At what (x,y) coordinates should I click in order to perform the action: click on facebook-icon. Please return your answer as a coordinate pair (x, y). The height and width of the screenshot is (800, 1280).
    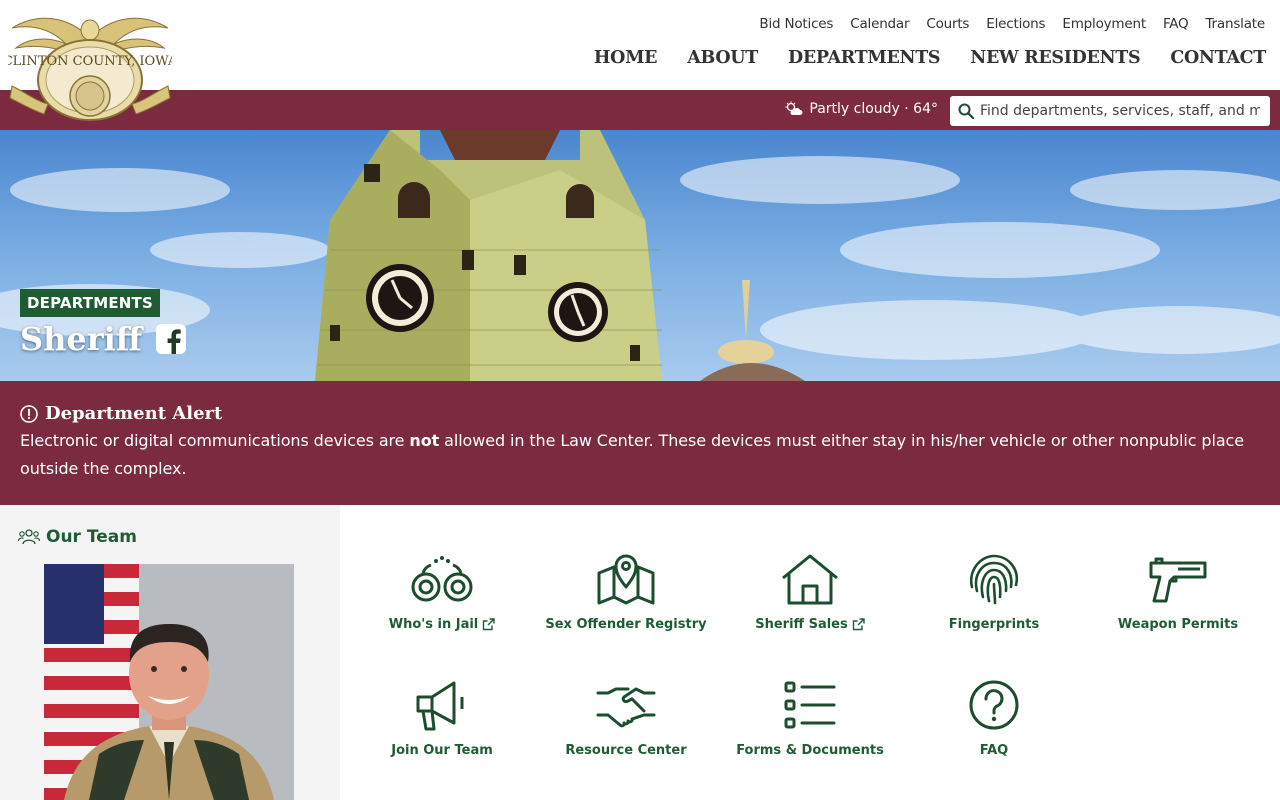
    Looking at the image, I should click on (171, 339).